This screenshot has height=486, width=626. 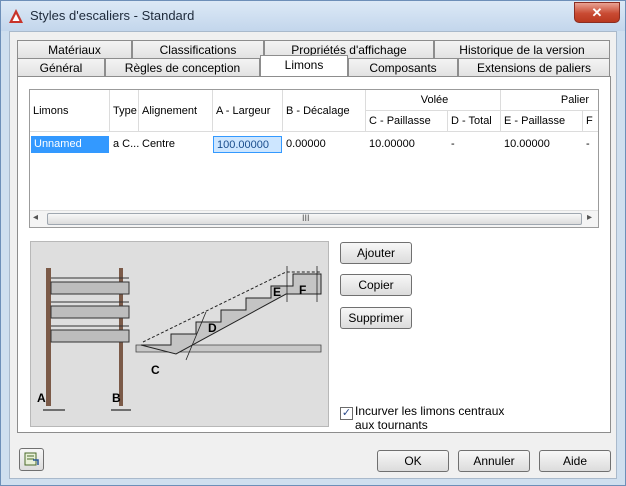 I want to click on curve-stringers-checkbox: ✓, so click(x=346, y=413).